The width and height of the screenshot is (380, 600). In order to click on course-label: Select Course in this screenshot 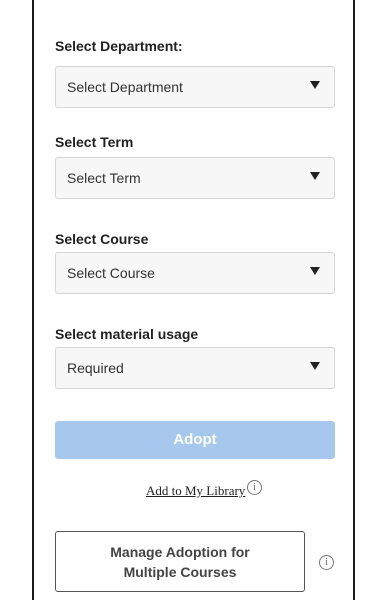, I will do `click(102, 239)`.